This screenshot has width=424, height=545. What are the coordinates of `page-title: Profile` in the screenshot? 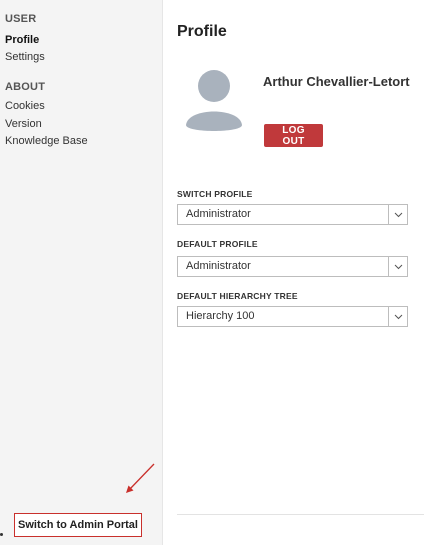 It's located at (202, 31).